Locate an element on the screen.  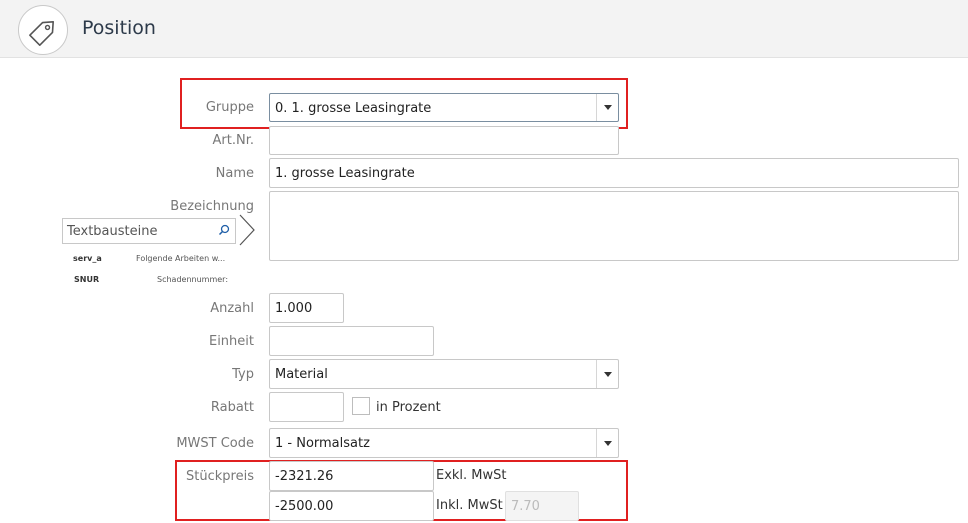
gruppe-label: Gruppe is located at coordinates (229, 107).